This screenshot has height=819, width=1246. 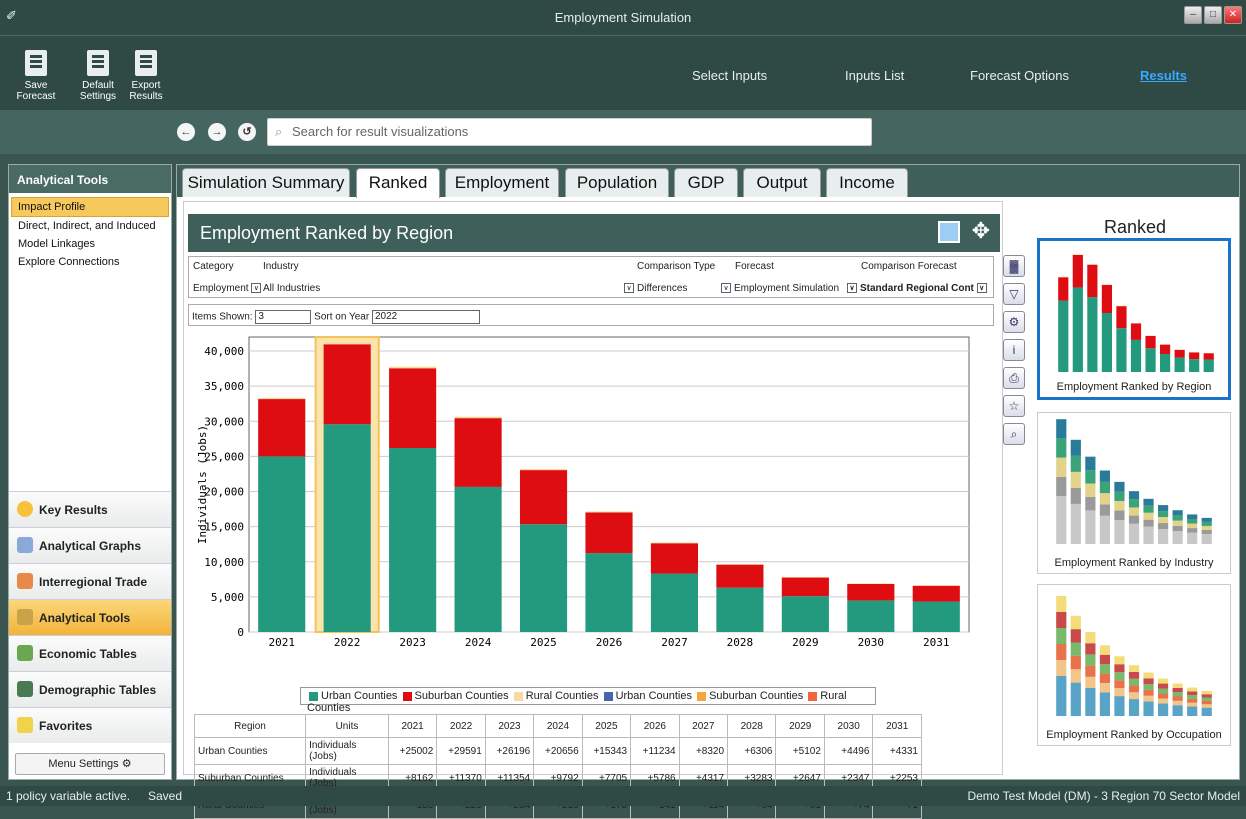 What do you see at coordinates (780, 288) in the screenshot?
I see `forecast-select: ∨Employment Simulation` at bounding box center [780, 288].